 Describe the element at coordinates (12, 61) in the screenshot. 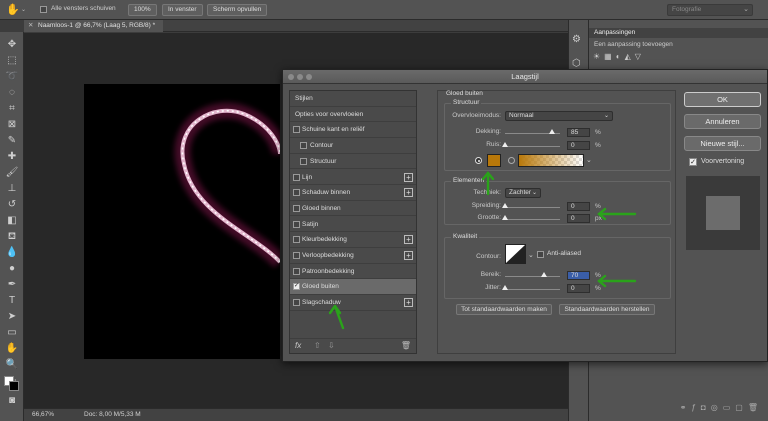

I see `marquee-tool-icon: ⬚` at that location.